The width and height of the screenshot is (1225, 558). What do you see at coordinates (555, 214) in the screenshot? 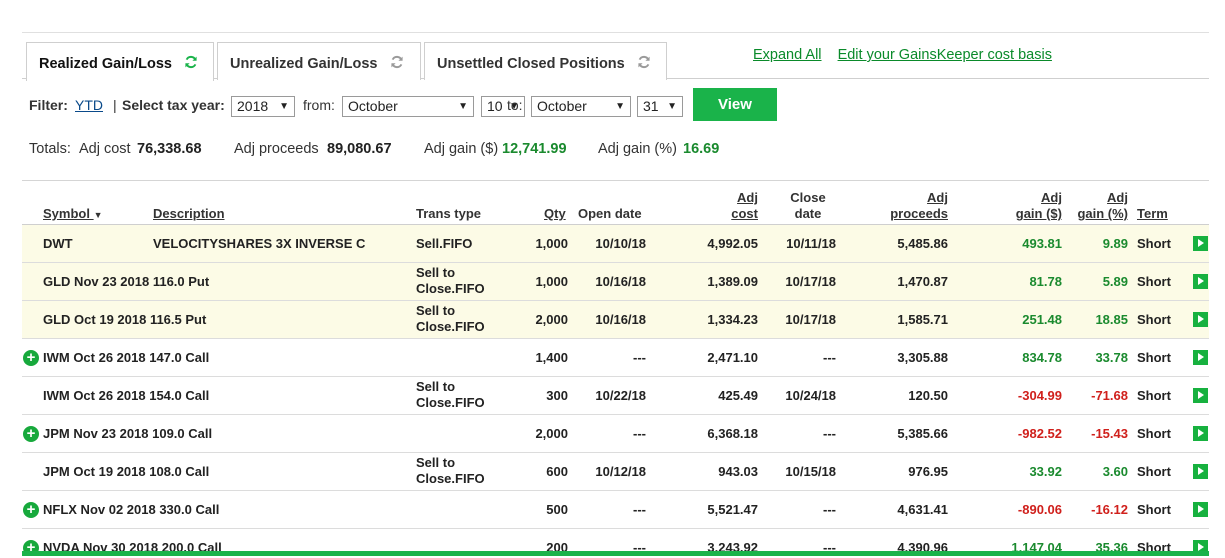
I see `col-qty: Qty` at bounding box center [555, 214].